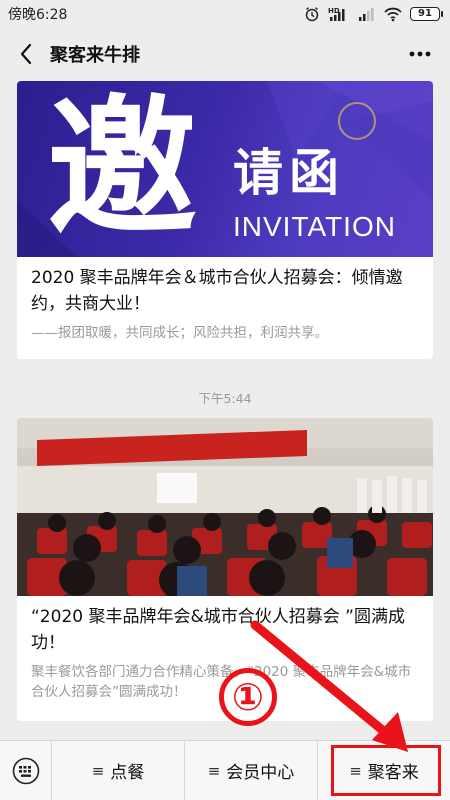 Image resolution: width=450 pixels, height=800 pixels. I want to click on status-icons: HD 91, so click(373, 14).